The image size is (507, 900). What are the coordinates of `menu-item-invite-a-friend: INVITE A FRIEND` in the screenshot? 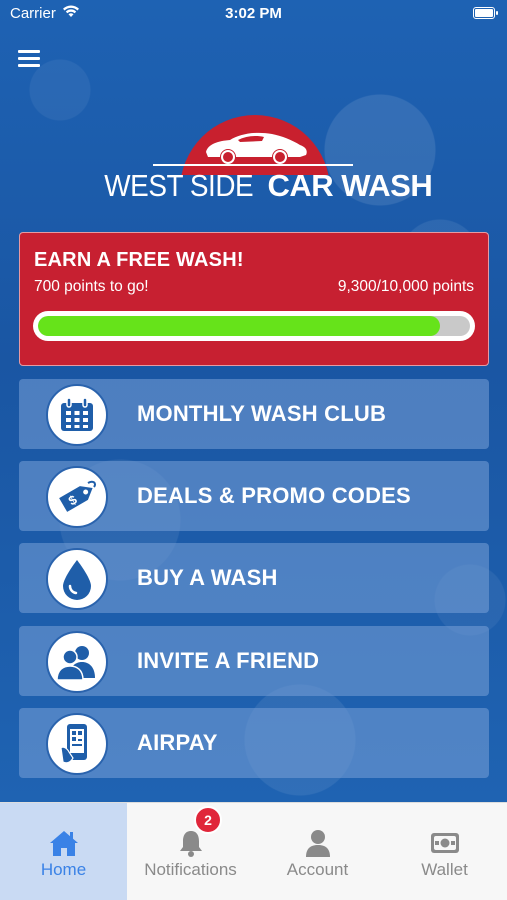 It's located at (254, 661).